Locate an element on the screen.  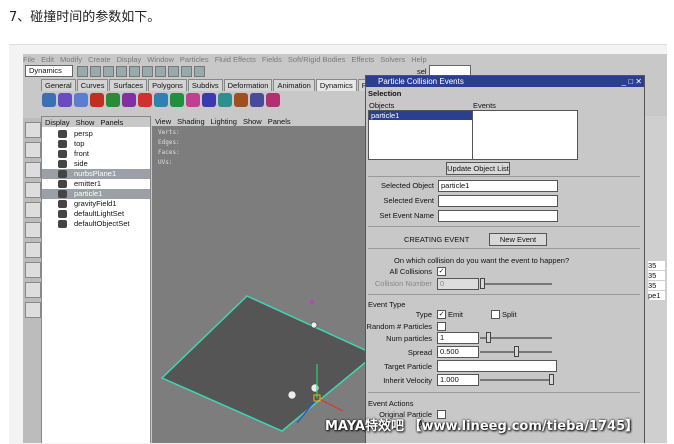
menu-item-edit: Edit is located at coordinates (47, 59).